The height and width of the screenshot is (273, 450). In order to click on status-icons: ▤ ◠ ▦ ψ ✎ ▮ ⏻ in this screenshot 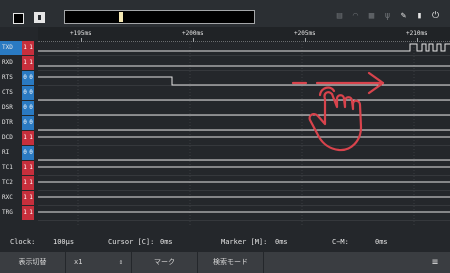, I will do `click(387, 16)`.